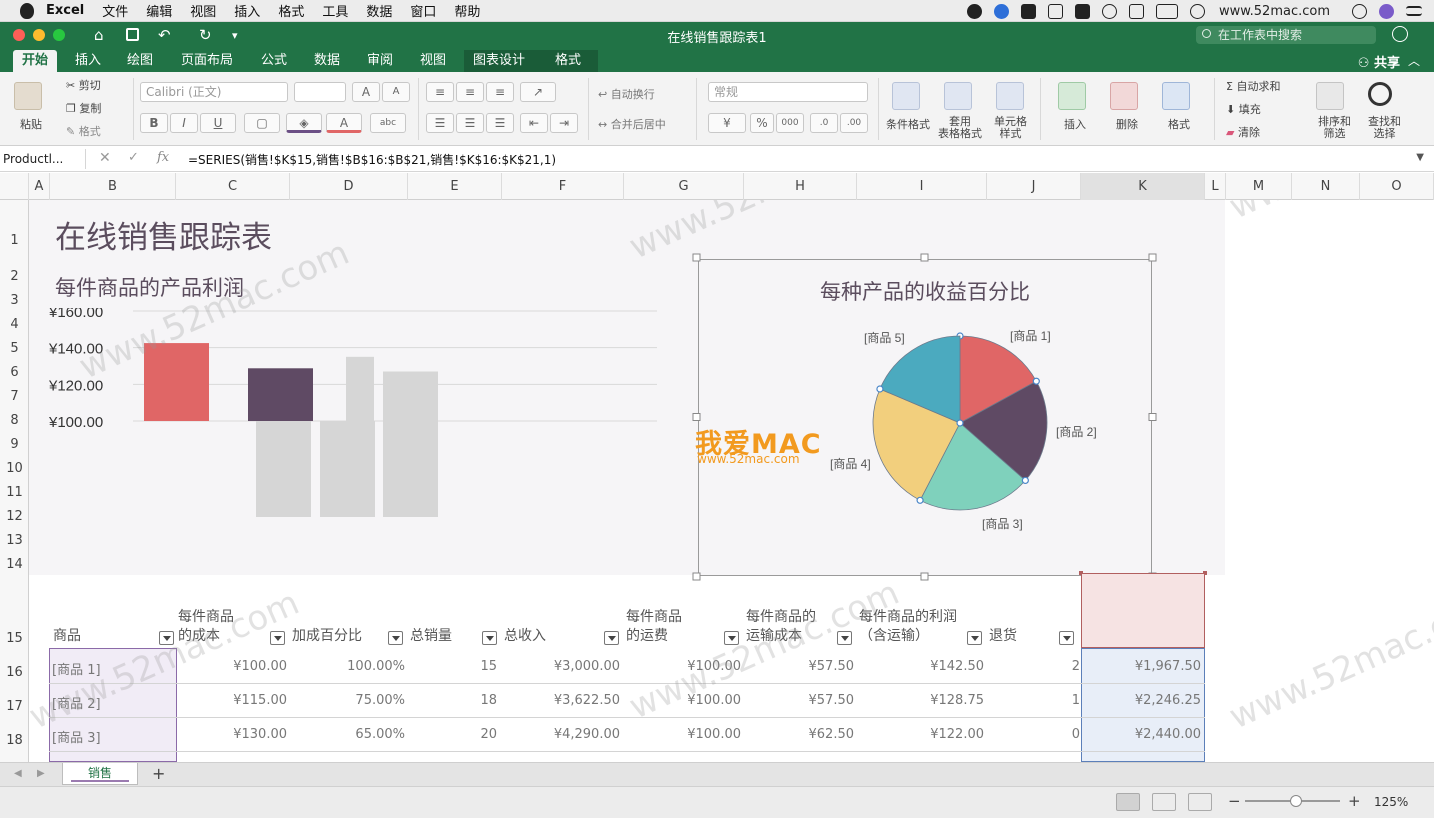 This screenshot has height=818, width=1434. I want to click on column-header: N, so click(1326, 186).